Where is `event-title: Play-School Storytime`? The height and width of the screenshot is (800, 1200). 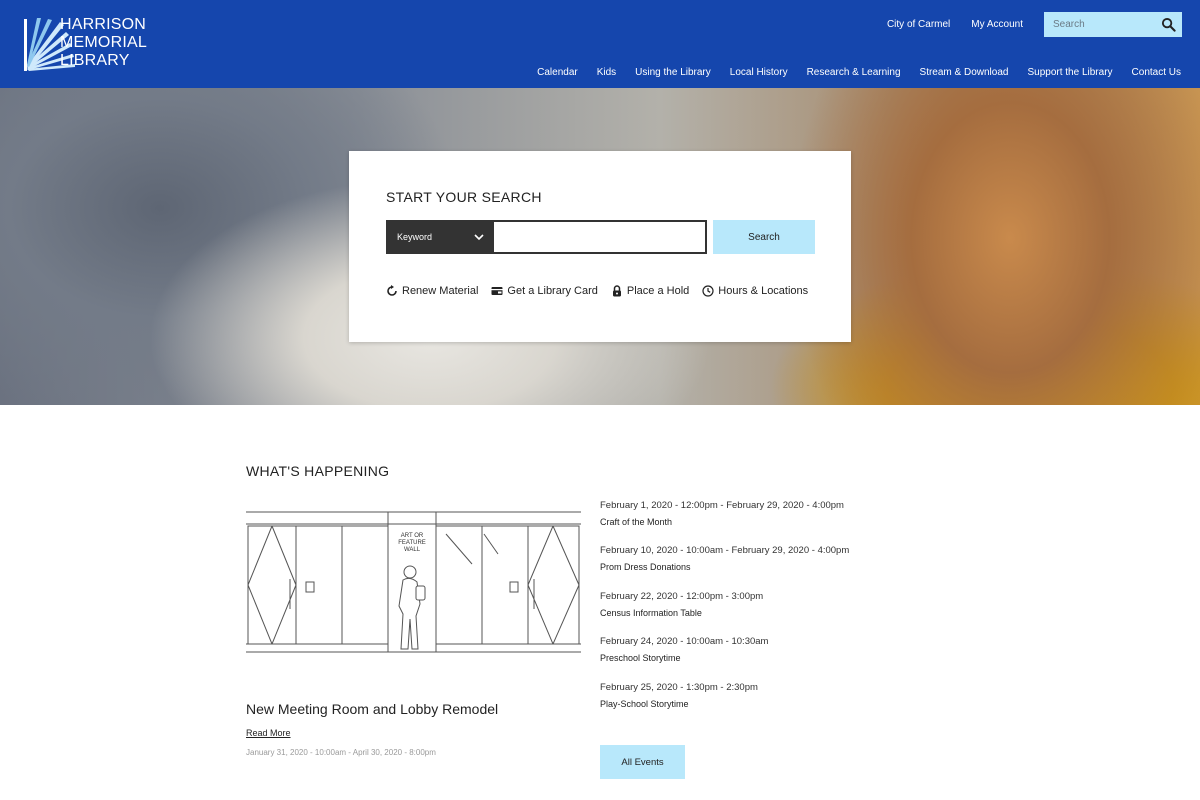
event-title: Play-School Storytime is located at coordinates (750, 704).